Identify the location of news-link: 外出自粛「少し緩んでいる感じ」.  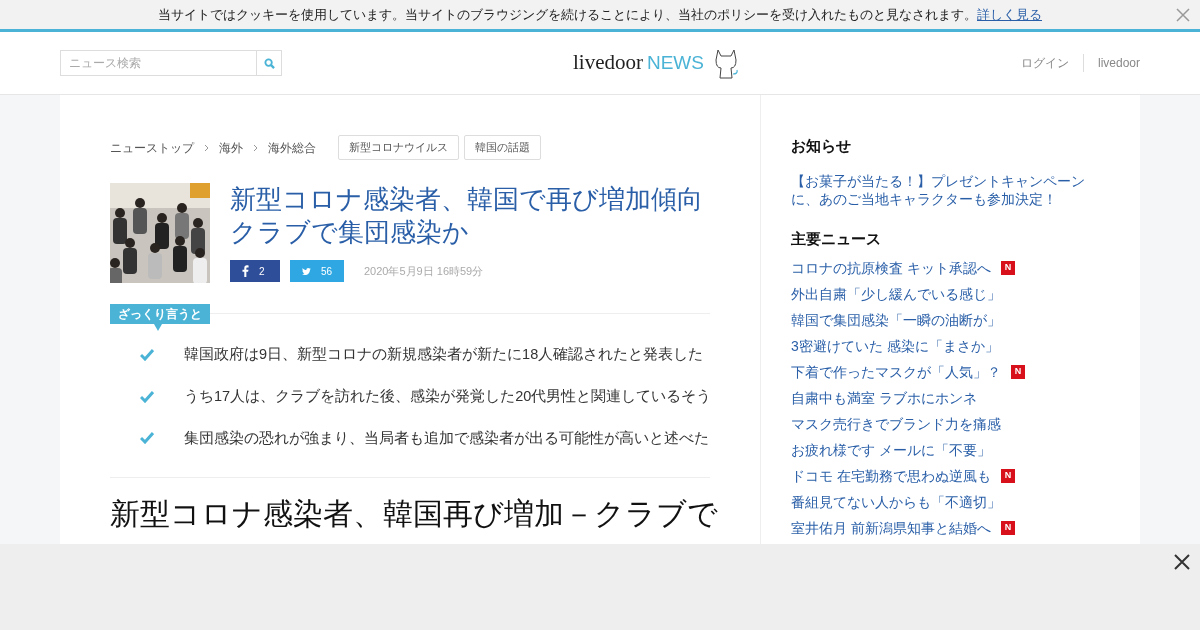
(896, 294).